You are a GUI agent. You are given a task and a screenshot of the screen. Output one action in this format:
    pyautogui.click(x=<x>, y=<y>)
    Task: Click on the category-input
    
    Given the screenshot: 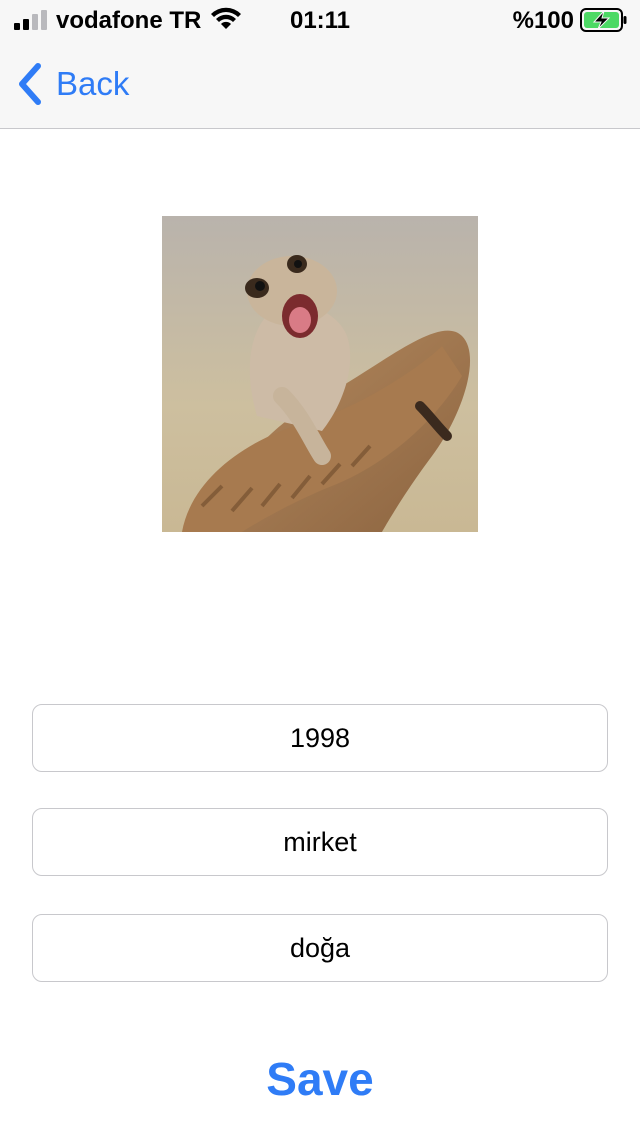 What is the action you would take?
    pyautogui.click(x=320, y=948)
    